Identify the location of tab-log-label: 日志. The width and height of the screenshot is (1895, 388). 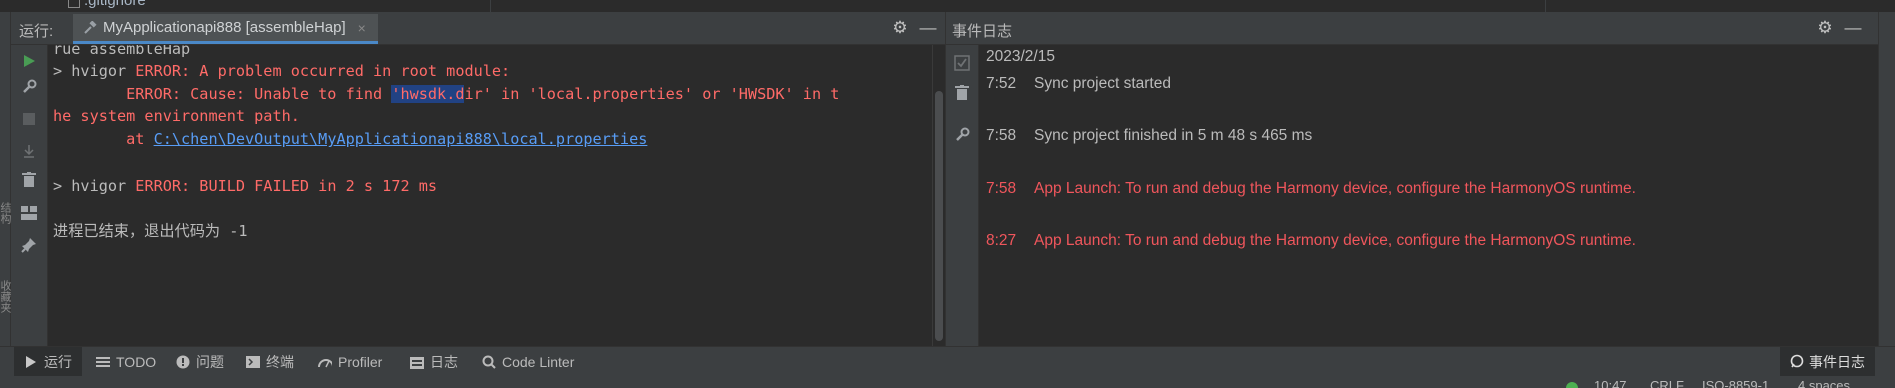
(444, 362).